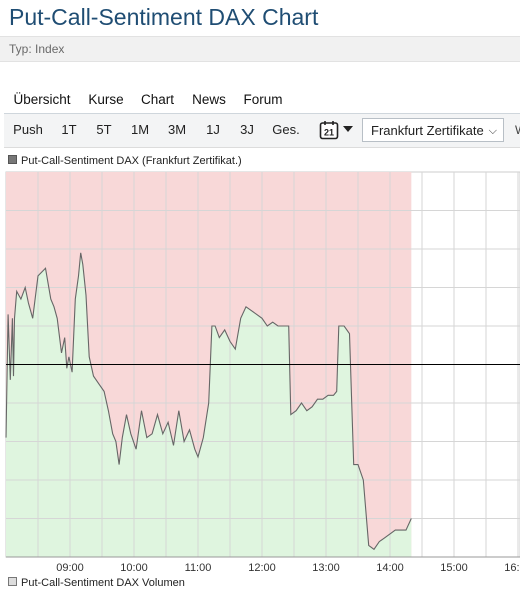 Image resolution: width=520 pixels, height=598 pixels. Describe the element at coordinates (198, 568) in the screenshot. I see `x-tick-label: 11:00` at that location.